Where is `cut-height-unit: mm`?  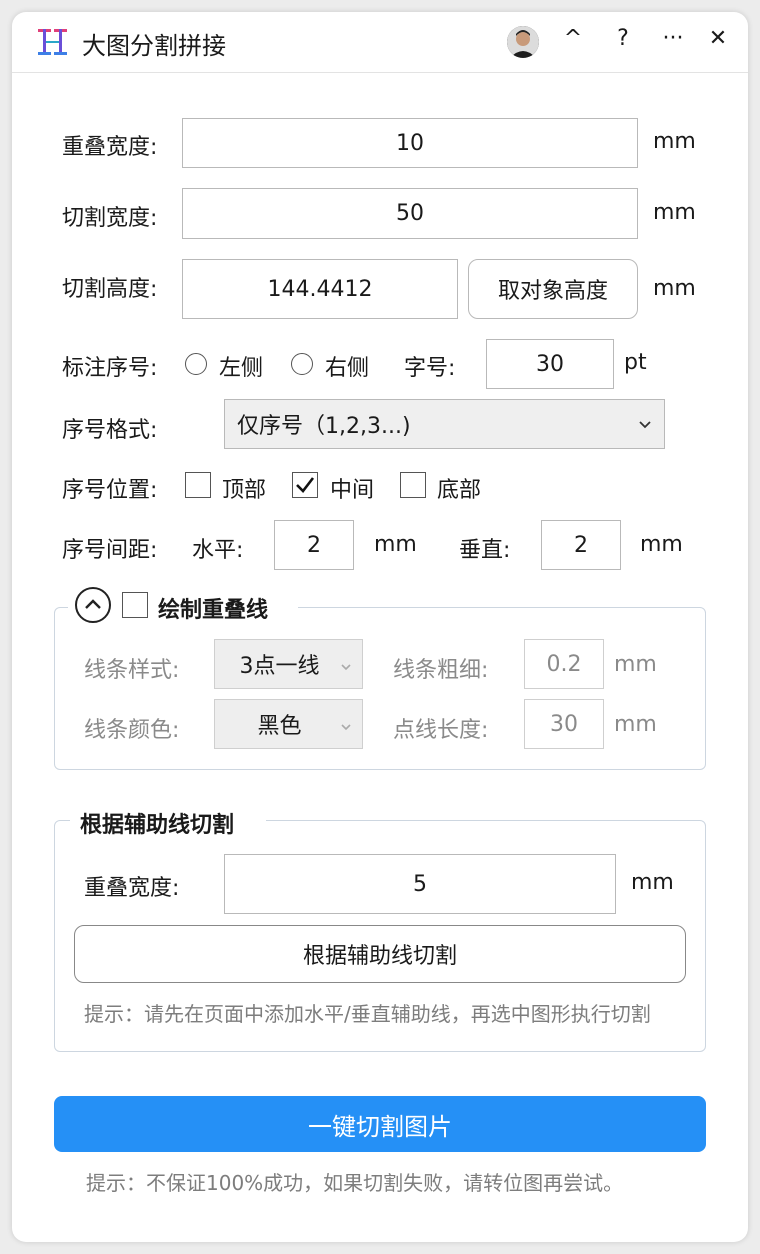 cut-height-unit: mm is located at coordinates (674, 288).